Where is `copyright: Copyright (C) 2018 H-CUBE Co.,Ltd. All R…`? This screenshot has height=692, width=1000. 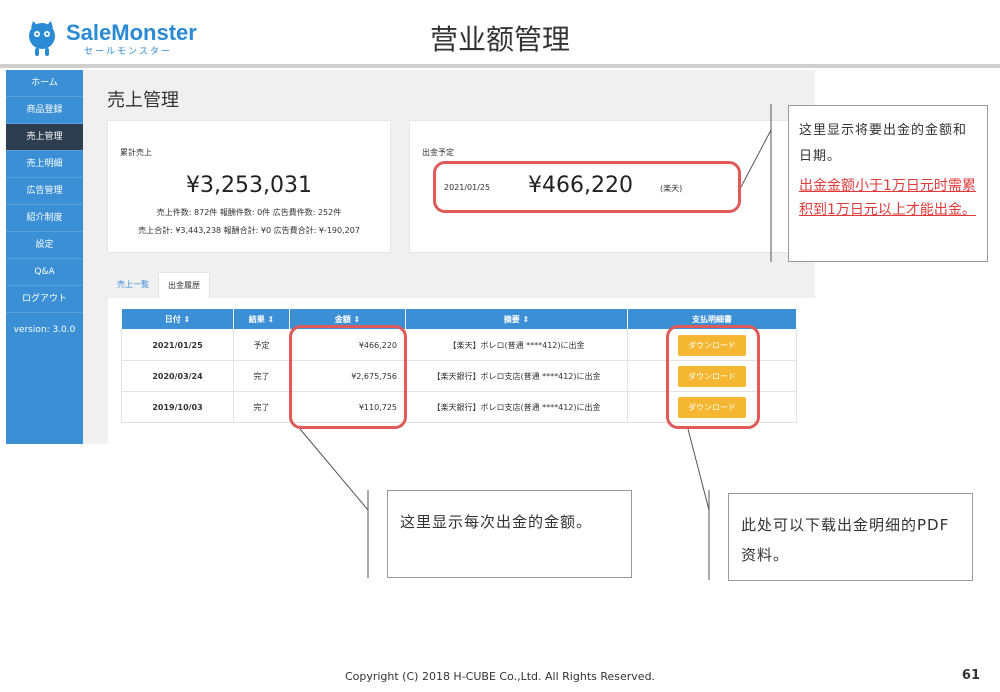 copyright: Copyright (C) 2018 H-CUBE Co.,Ltd. All R… is located at coordinates (500, 676).